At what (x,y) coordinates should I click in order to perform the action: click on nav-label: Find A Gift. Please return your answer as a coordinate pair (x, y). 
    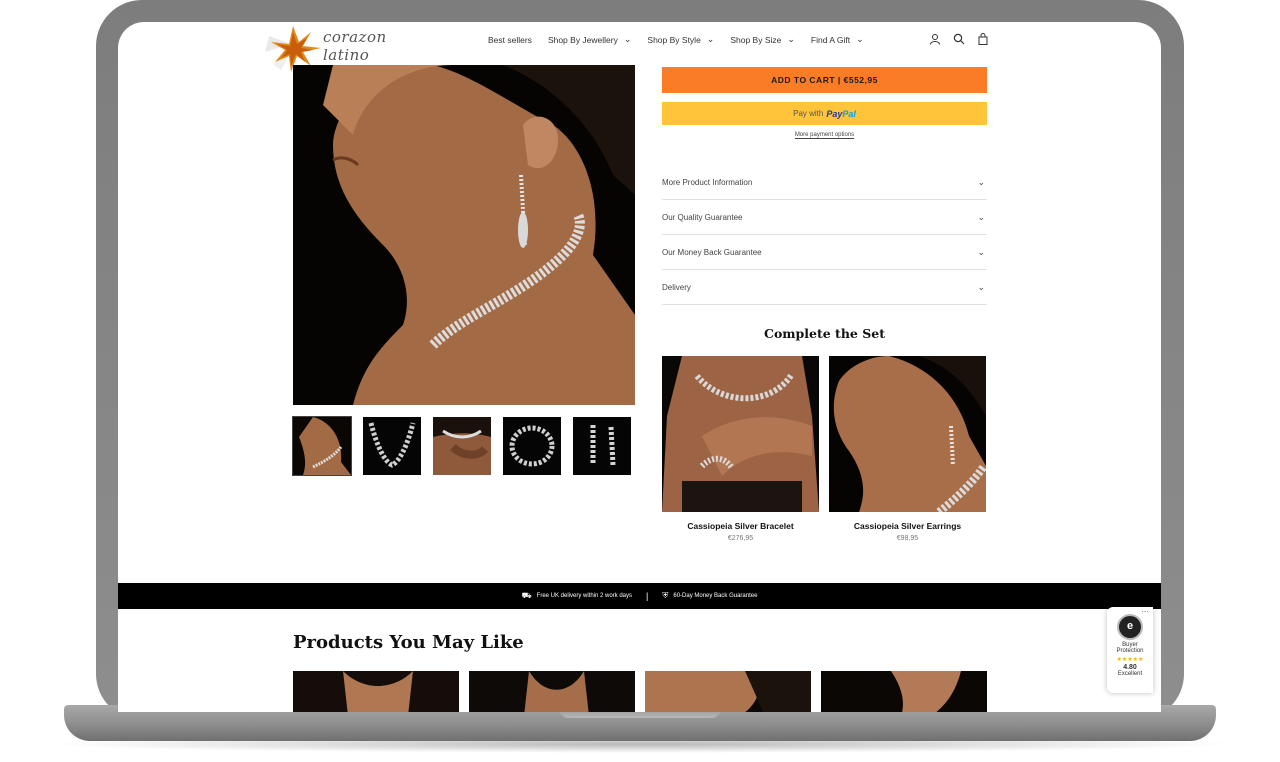
    Looking at the image, I should click on (830, 39).